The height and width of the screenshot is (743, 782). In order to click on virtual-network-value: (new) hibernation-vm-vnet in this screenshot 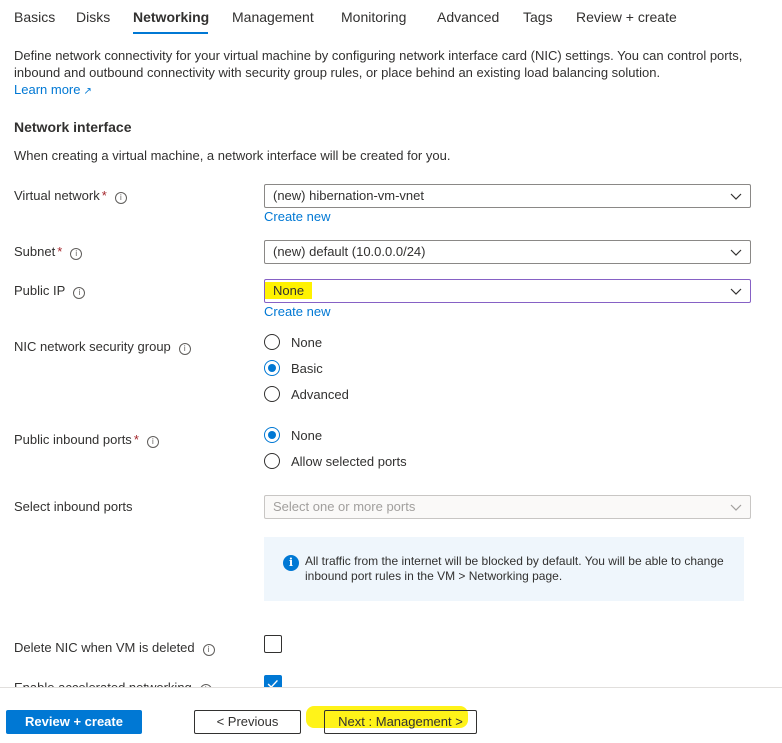, I will do `click(349, 195)`.